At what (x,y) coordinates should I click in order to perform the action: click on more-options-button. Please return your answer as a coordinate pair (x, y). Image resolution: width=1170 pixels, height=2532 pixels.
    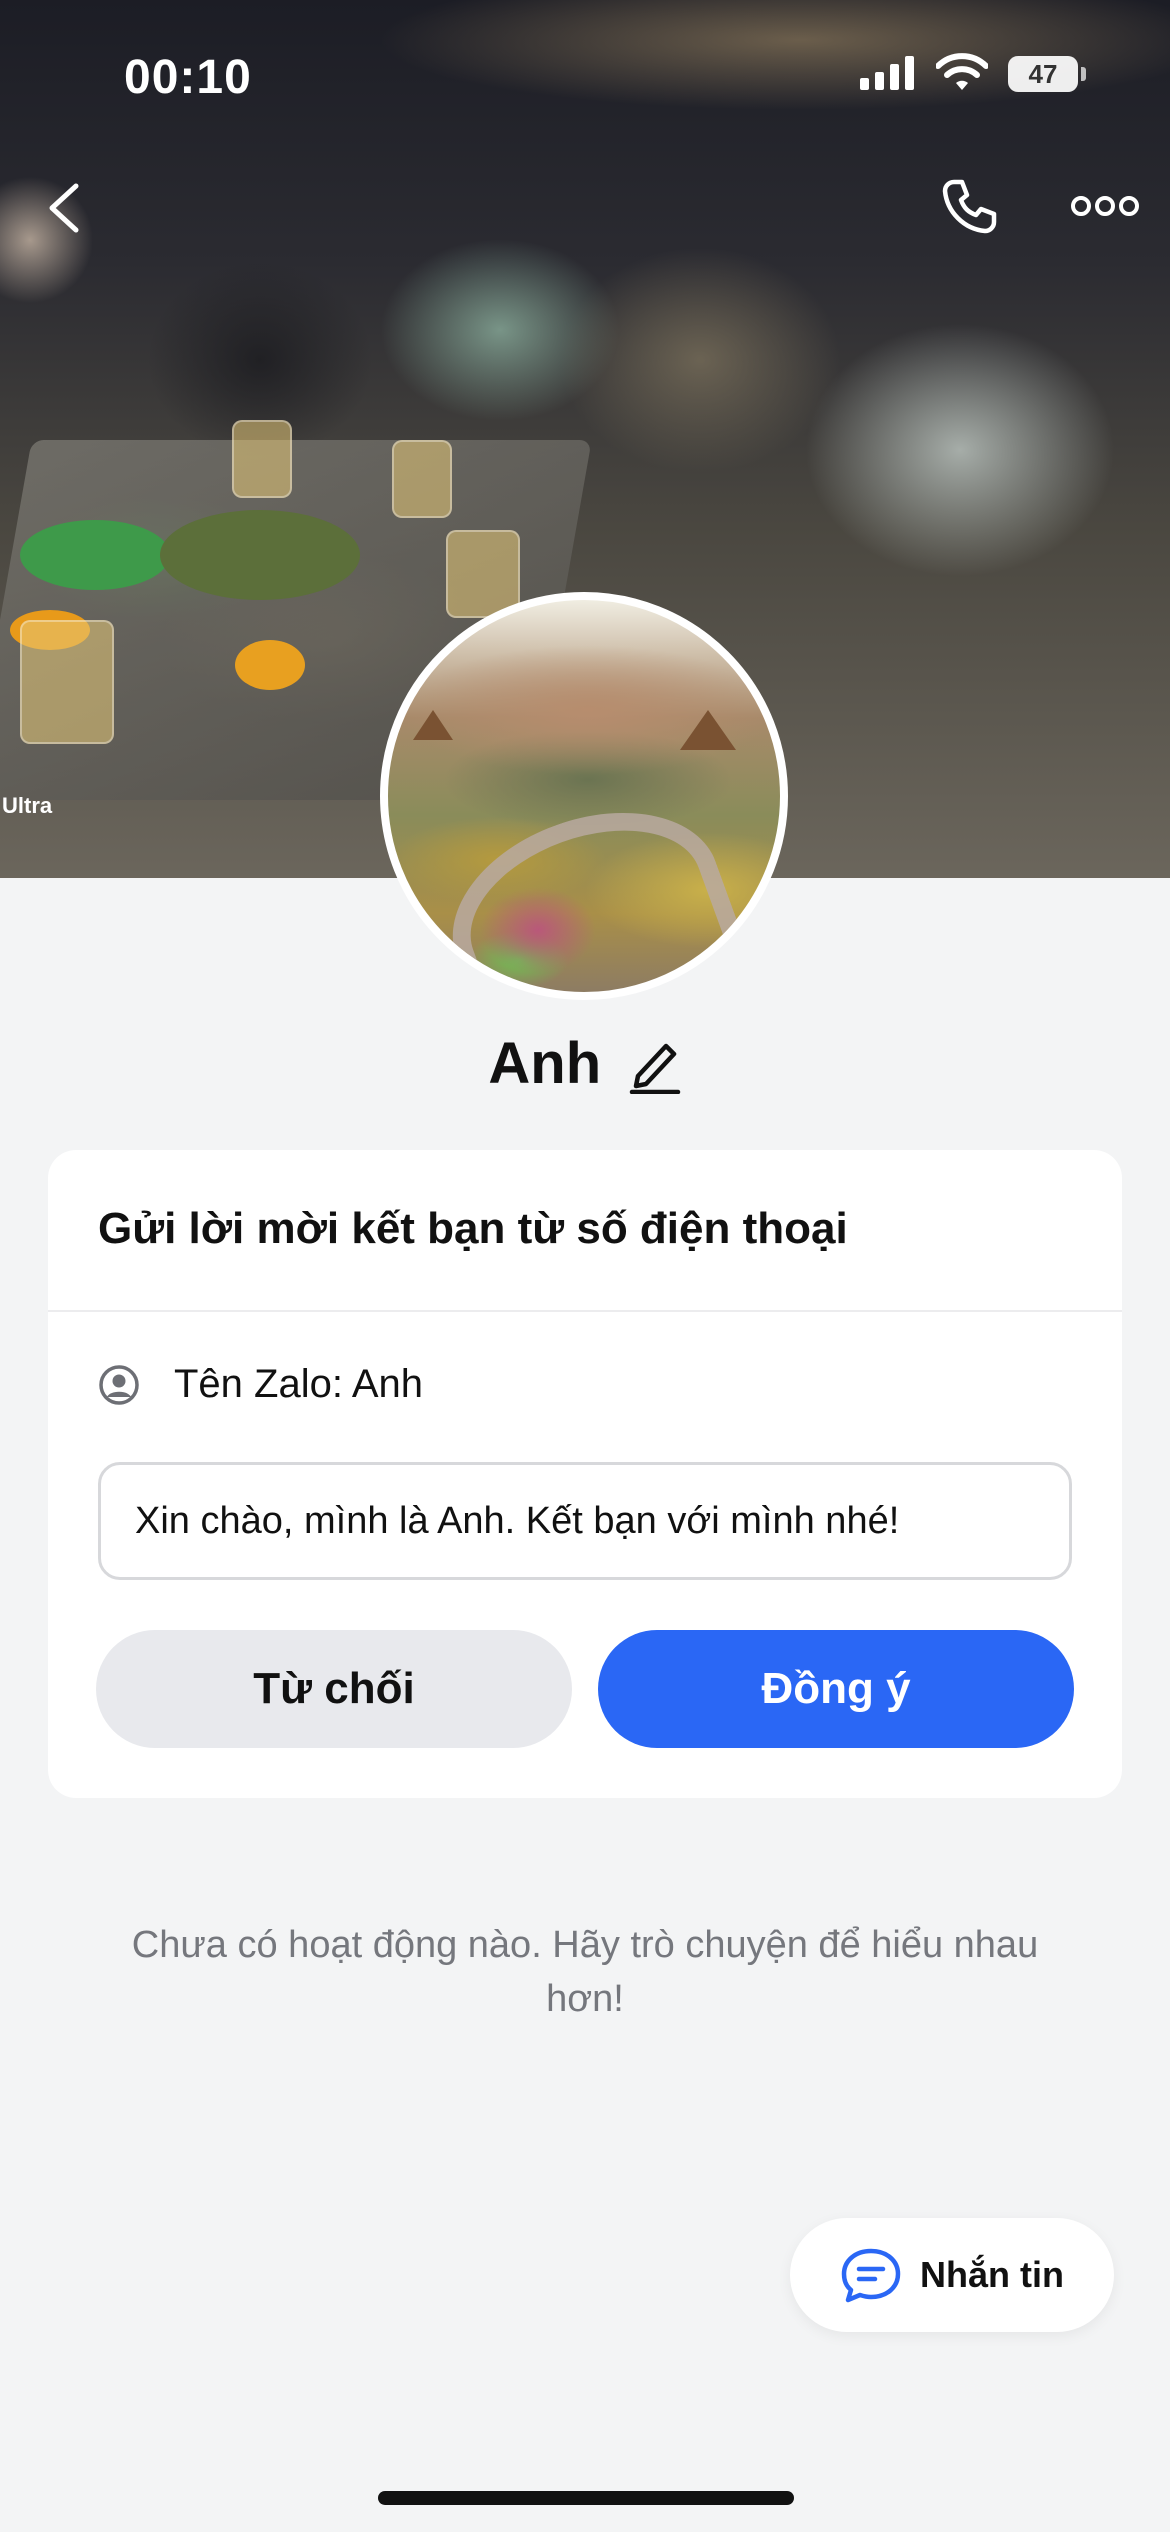
    Looking at the image, I should click on (1105, 206).